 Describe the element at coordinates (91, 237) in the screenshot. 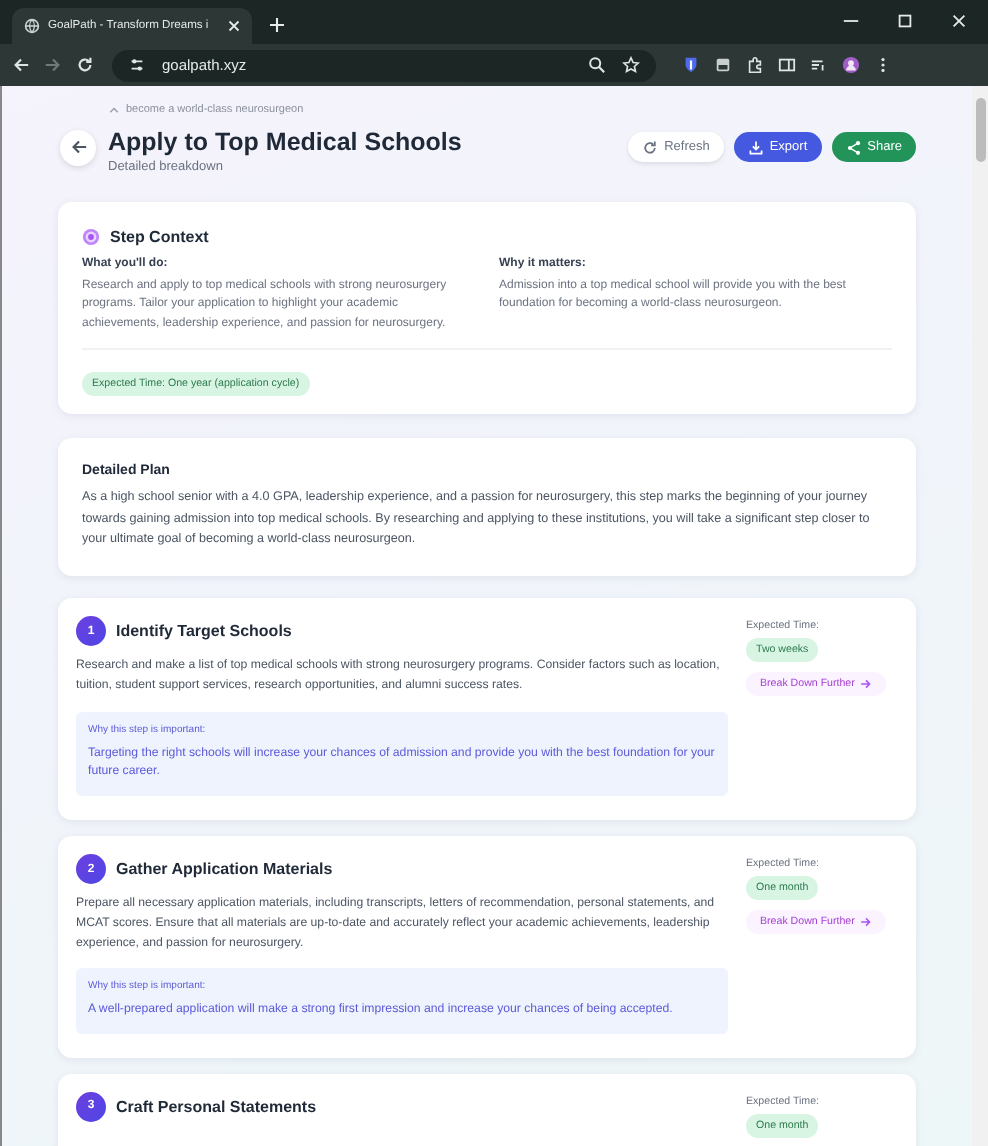

I see `target-icon` at that location.